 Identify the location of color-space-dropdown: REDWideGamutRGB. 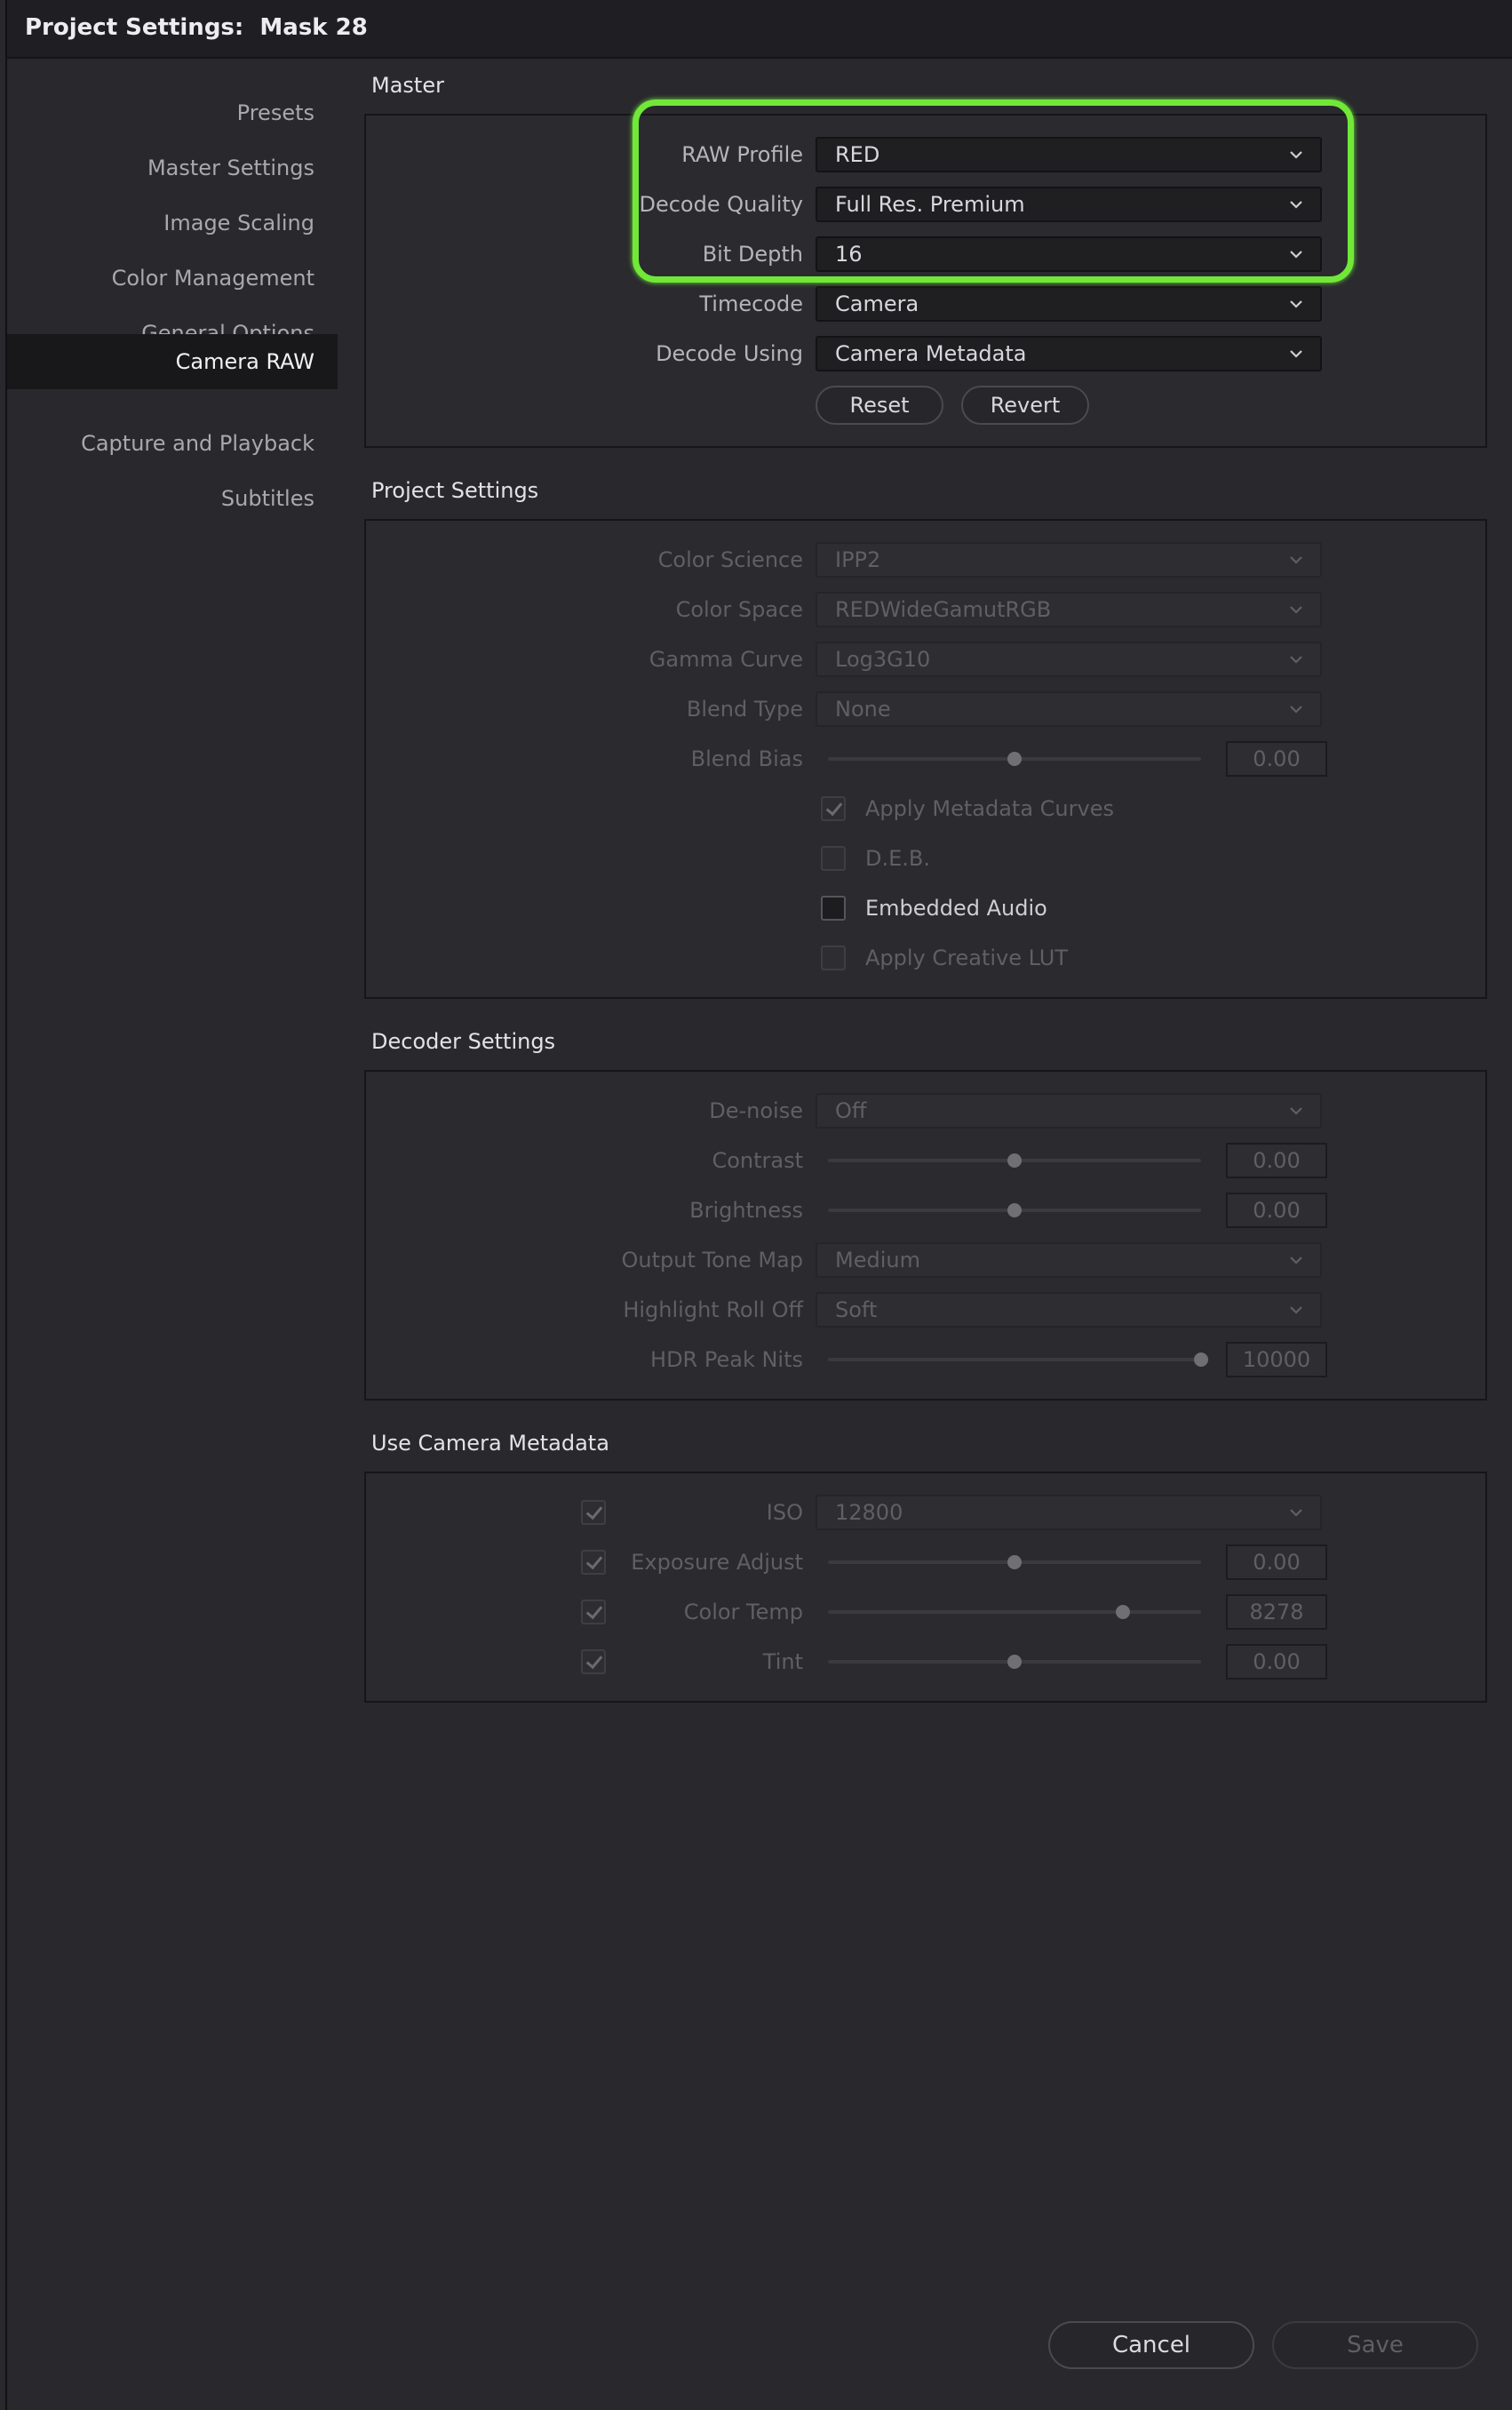
(1069, 609).